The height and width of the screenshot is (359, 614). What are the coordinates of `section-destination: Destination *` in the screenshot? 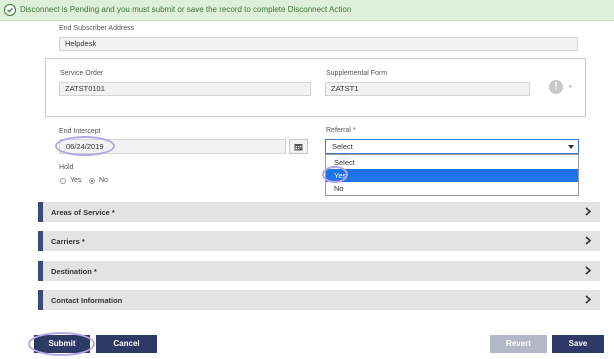 It's located at (319, 271).